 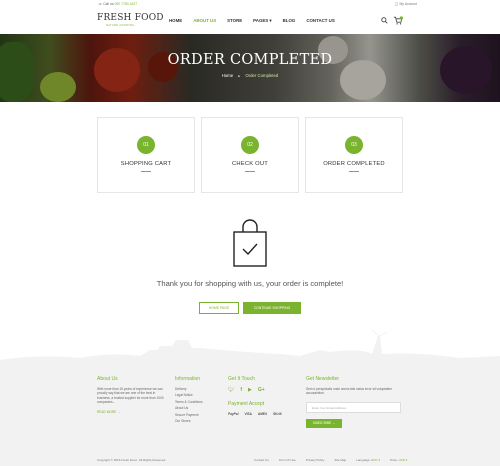 I want to click on google-plus-icon: G+, so click(x=261, y=390).